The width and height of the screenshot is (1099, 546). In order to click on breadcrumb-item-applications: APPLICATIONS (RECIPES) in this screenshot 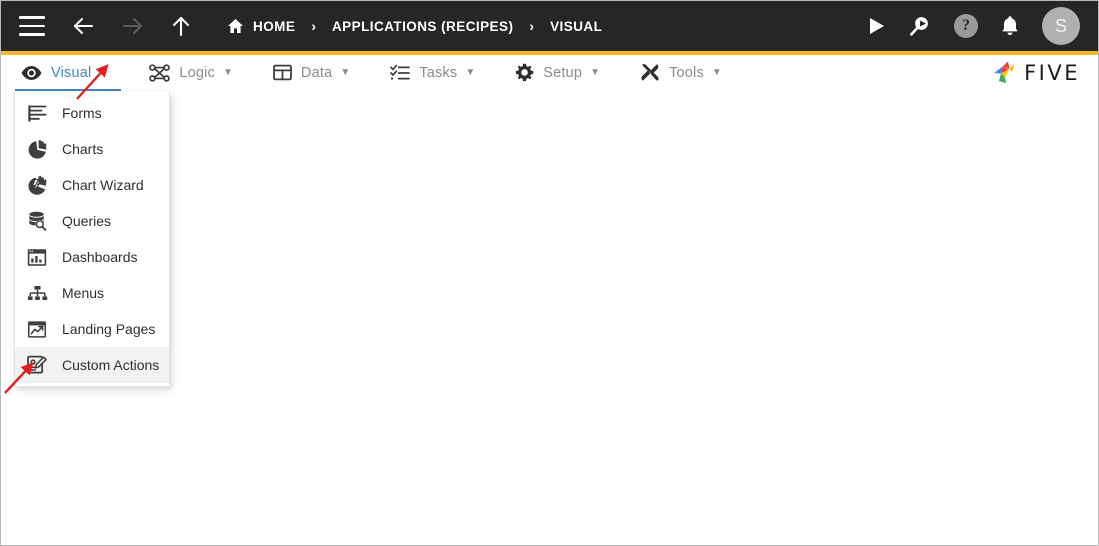, I will do `click(422, 26)`.